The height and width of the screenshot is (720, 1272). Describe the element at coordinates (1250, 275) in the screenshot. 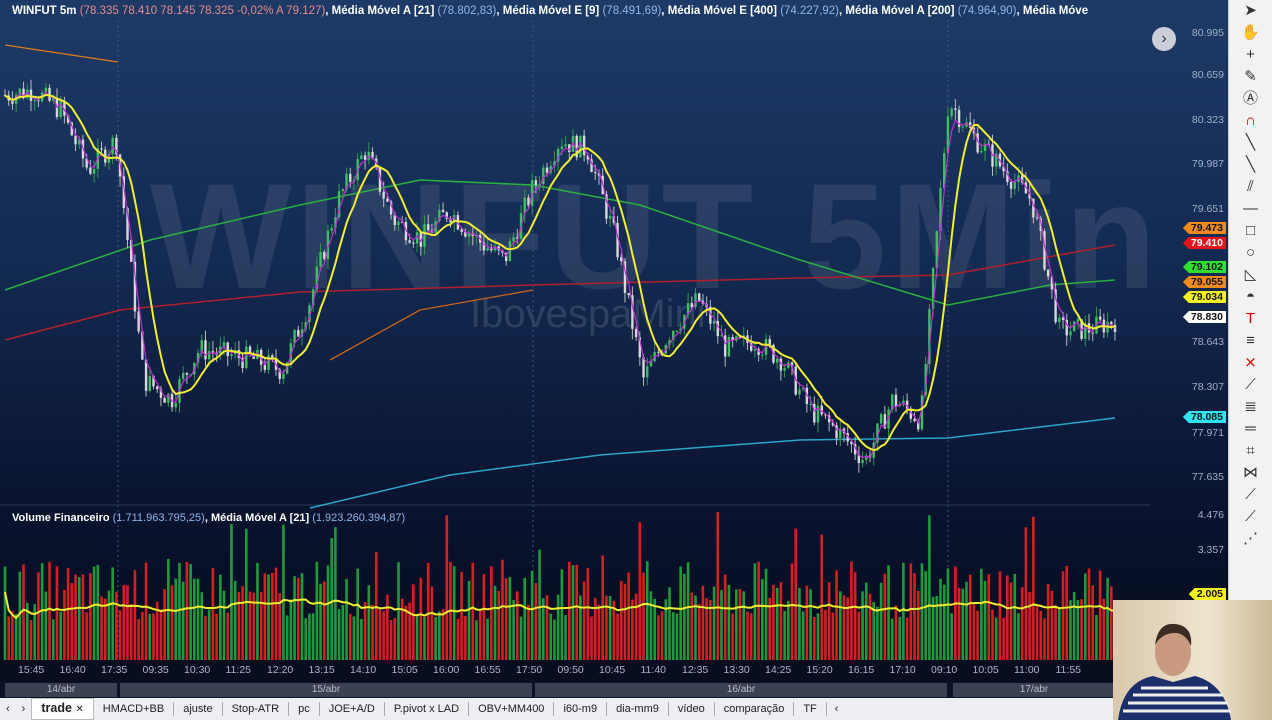

I see `triangle-icon: ◺` at that location.